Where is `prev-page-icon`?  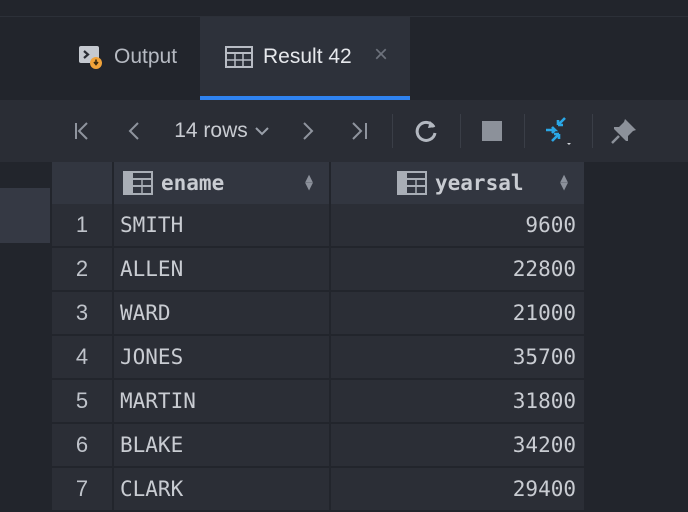
prev-page-icon is located at coordinates (135, 131).